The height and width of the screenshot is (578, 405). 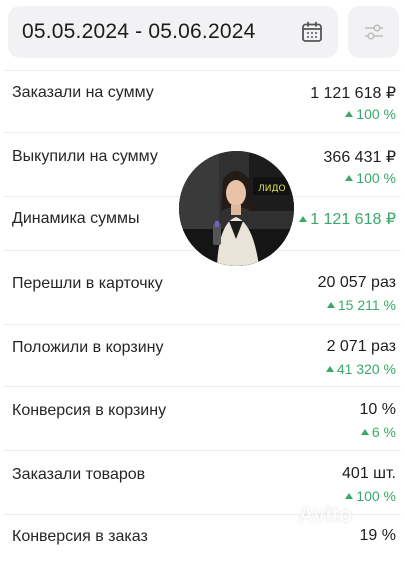 What do you see at coordinates (360, 369) in the screenshot?
I see `metric-delta: 41 320 %` at bounding box center [360, 369].